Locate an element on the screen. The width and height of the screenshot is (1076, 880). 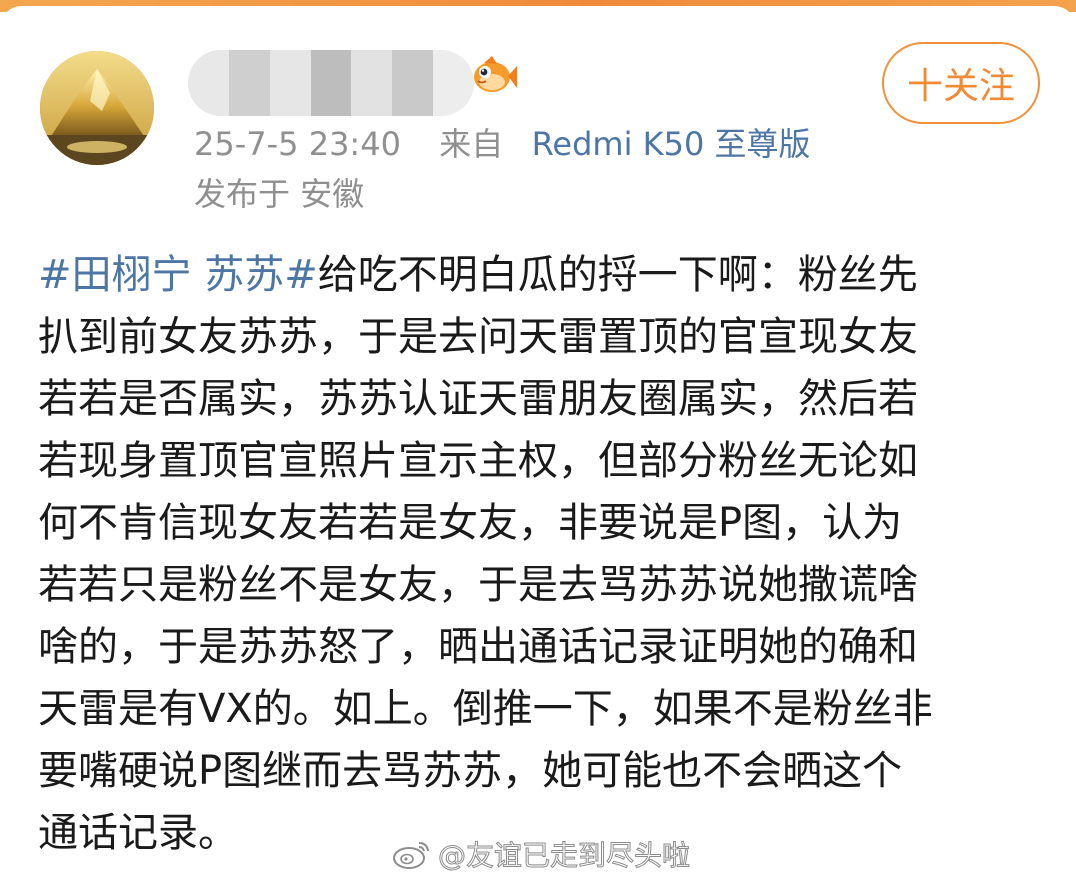
watermark: @友谊已走到尽头啦 is located at coordinates (541, 854).